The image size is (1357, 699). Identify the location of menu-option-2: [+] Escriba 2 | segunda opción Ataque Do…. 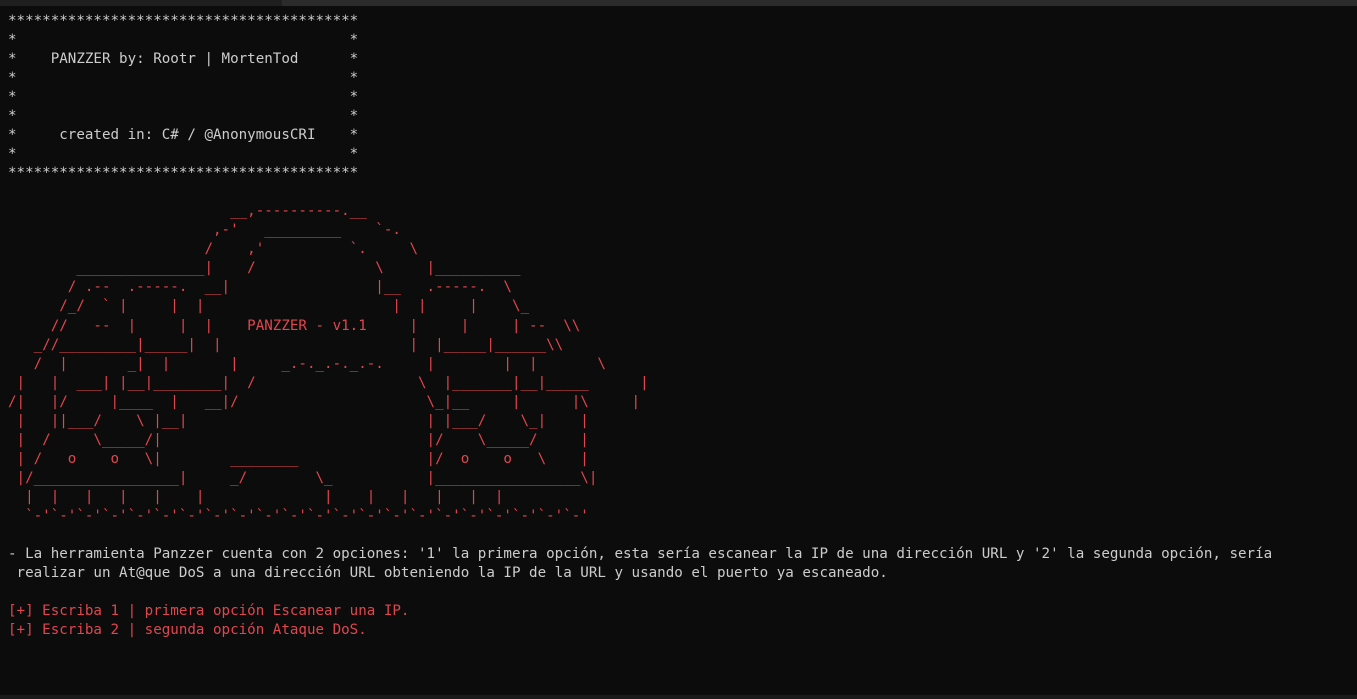
(187, 630).